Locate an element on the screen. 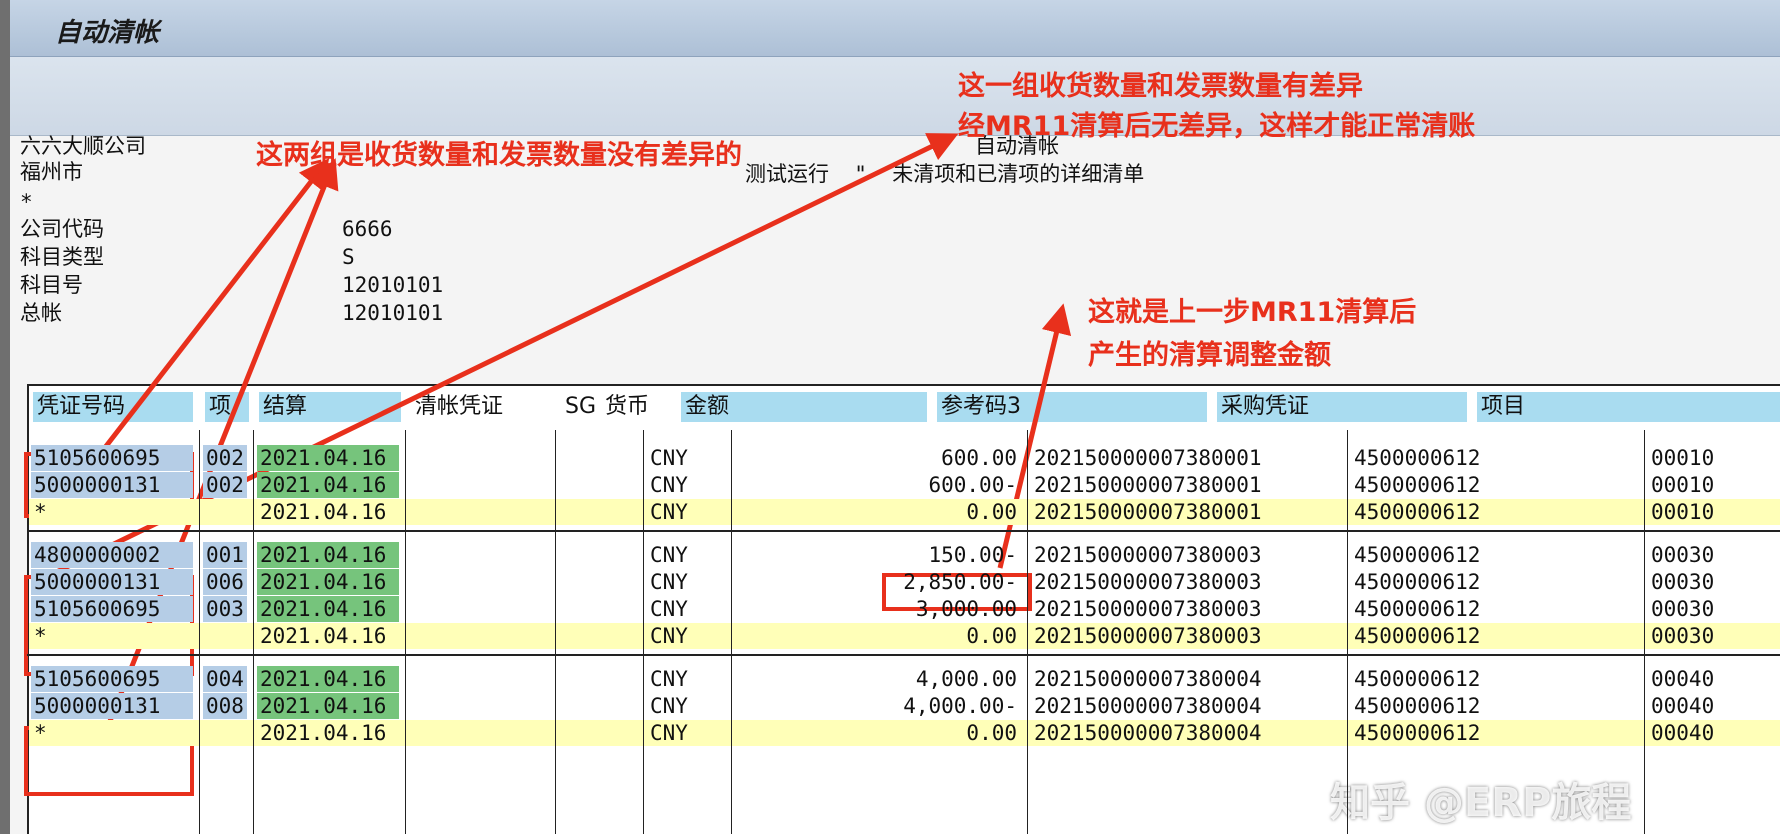 The width and height of the screenshot is (1780, 834). item-cell: 006 is located at coordinates (225, 582).